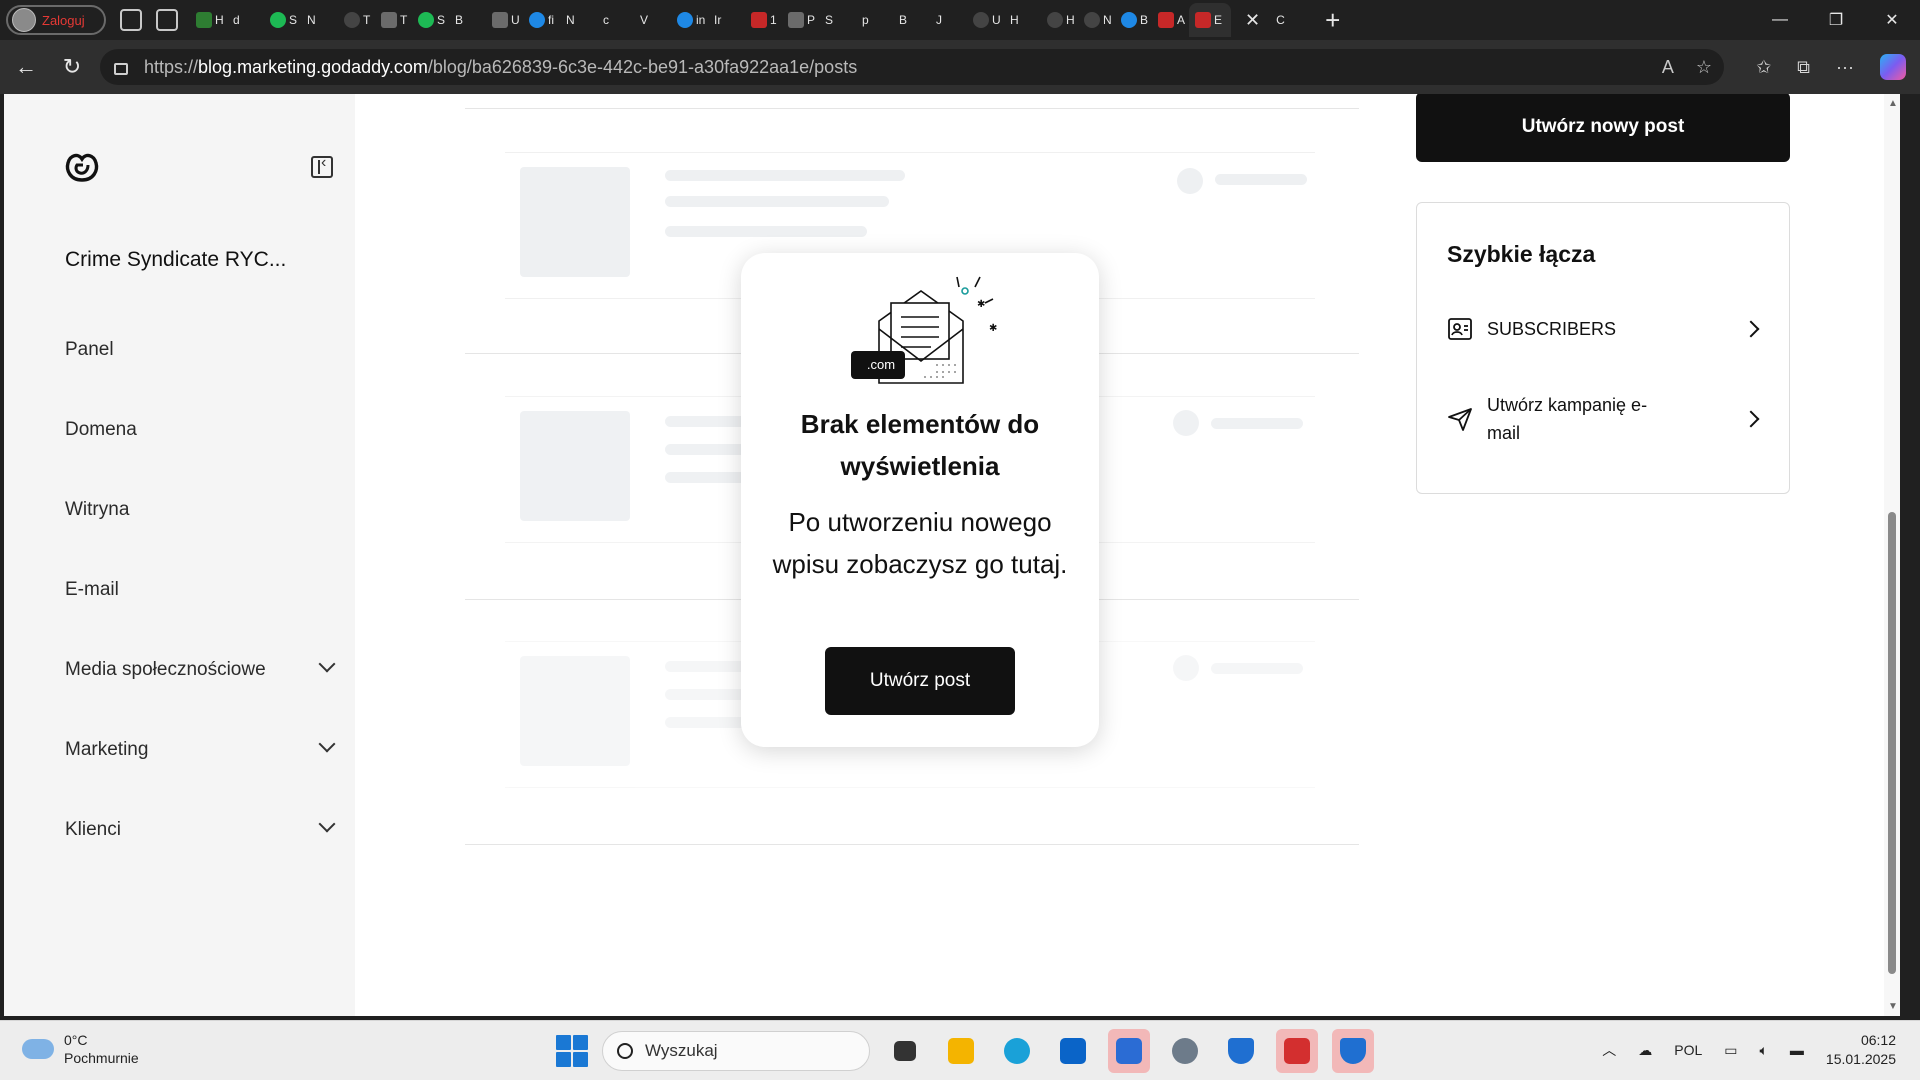  Describe the element at coordinates (905, 1051) in the screenshot. I see `task-view-icon` at that location.